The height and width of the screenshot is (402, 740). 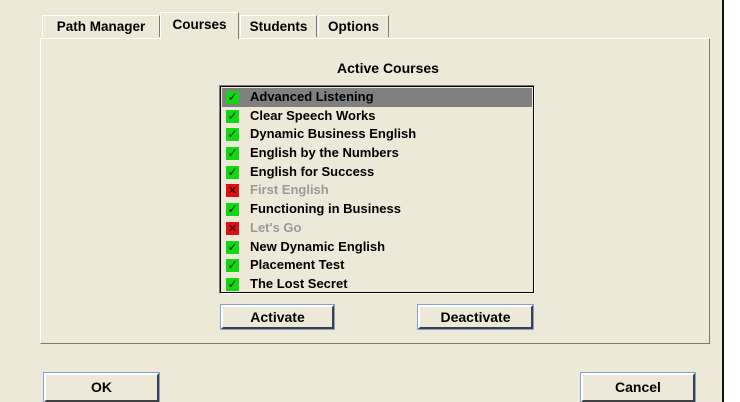 I want to click on list-item: ✓ Advanced Listening, so click(x=377, y=97).